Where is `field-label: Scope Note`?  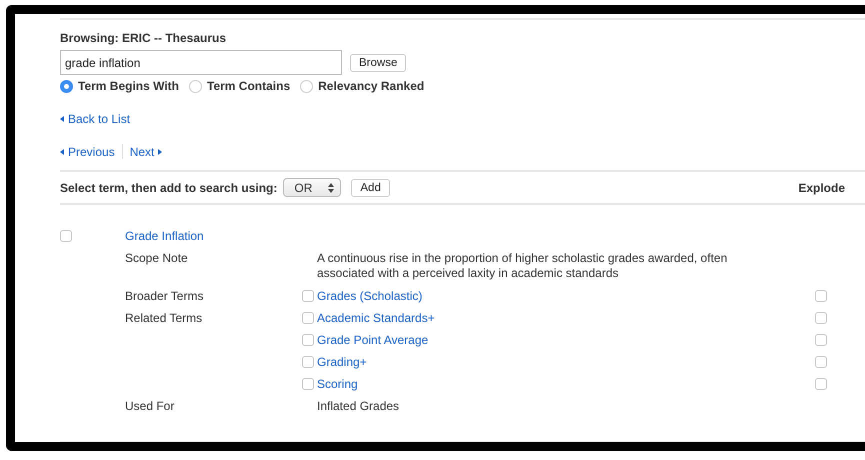 field-label: Scope Note is located at coordinates (157, 258).